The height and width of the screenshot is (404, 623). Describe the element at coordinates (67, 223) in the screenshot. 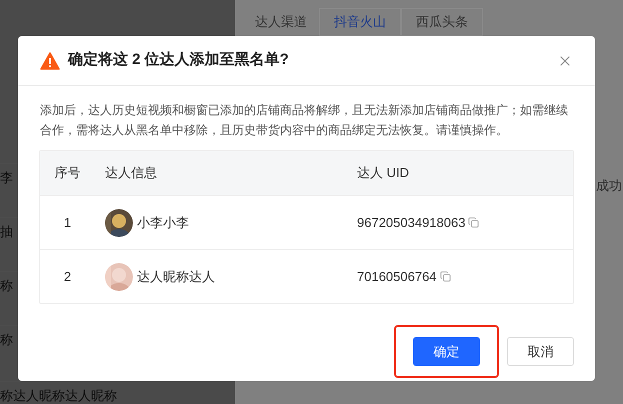

I see `table-cell-text: 1` at that location.